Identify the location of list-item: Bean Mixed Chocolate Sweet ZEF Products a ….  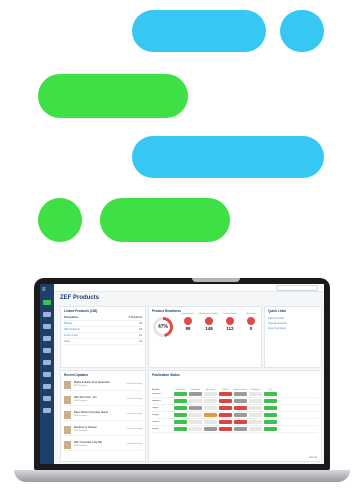
(103, 415).